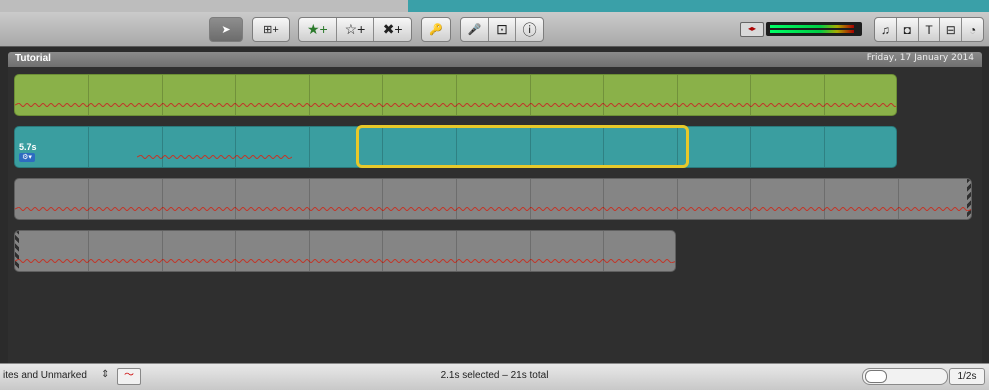 The image size is (989, 390). What do you see at coordinates (529, 30) in the screenshot?
I see `info-icon: ⓘ` at bounding box center [529, 30].